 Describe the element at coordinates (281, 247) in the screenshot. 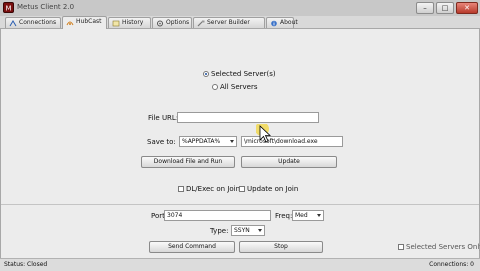

I see `stop-button: Stop` at that location.